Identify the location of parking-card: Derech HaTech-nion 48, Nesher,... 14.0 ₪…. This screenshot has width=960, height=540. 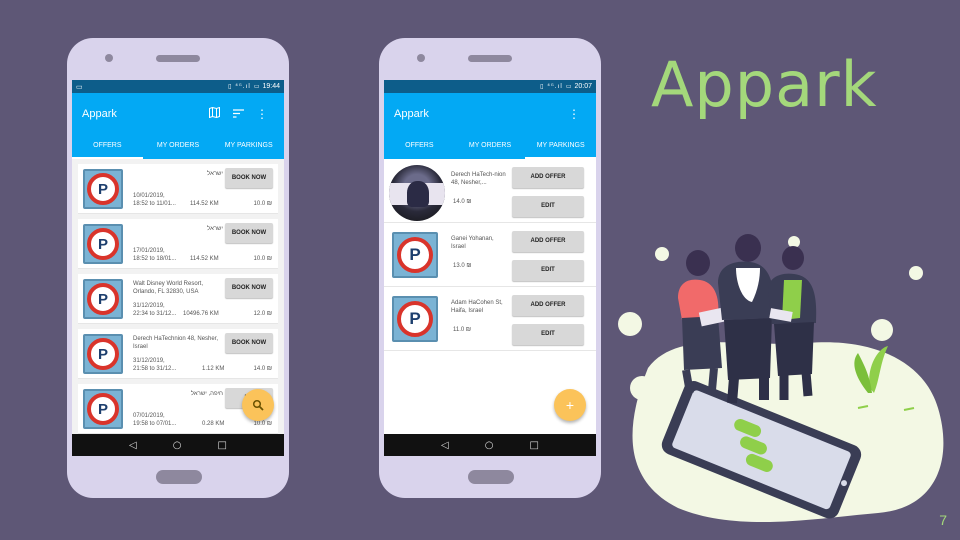
(490, 191).